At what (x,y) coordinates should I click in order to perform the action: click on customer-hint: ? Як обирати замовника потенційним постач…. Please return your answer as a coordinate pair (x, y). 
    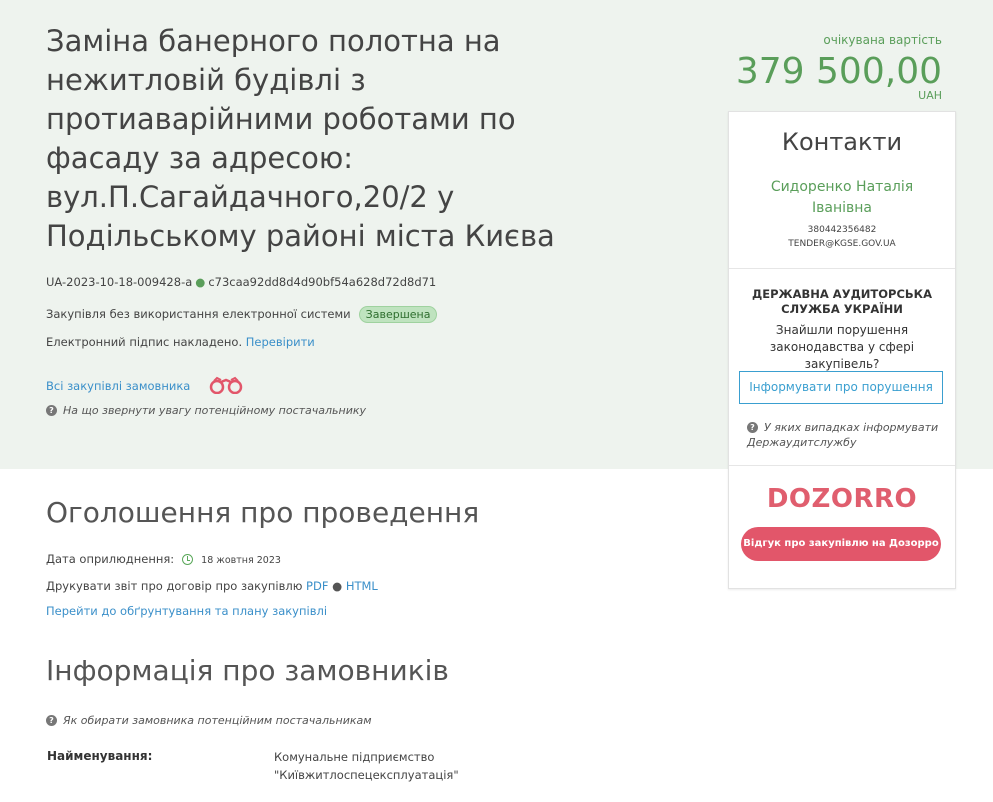
    Looking at the image, I should click on (209, 720).